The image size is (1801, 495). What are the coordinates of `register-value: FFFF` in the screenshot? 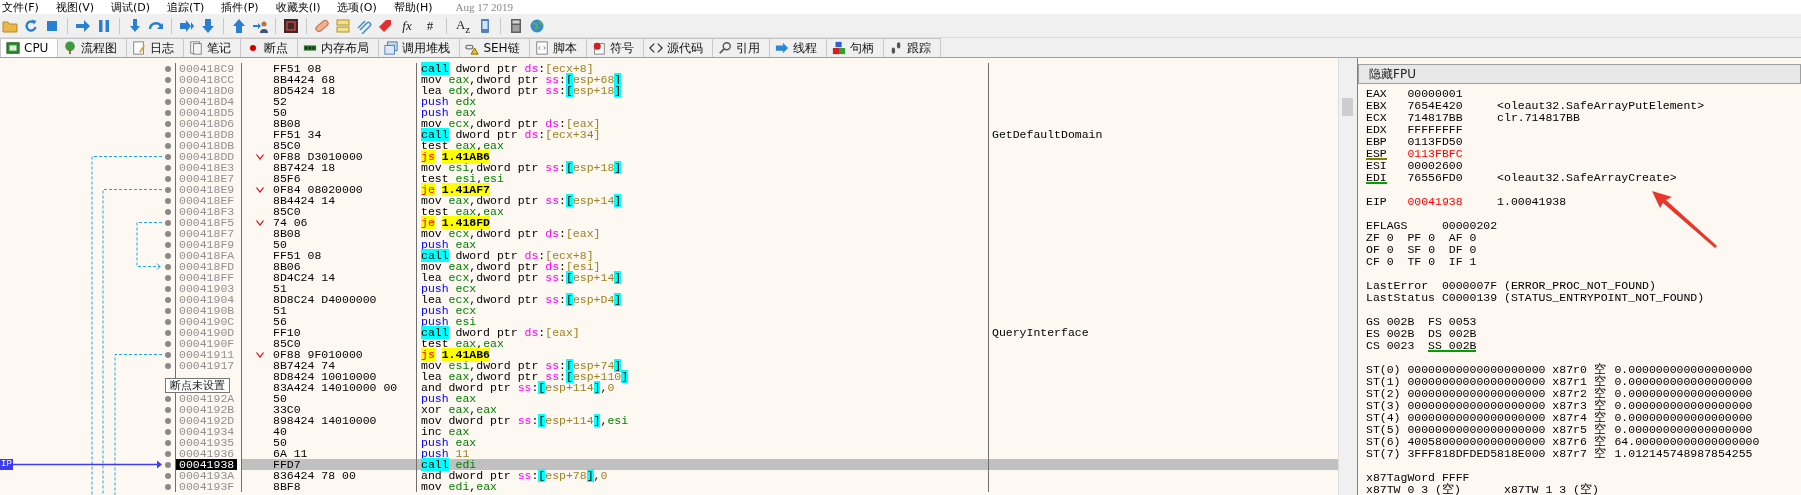 It's located at (1455, 478).